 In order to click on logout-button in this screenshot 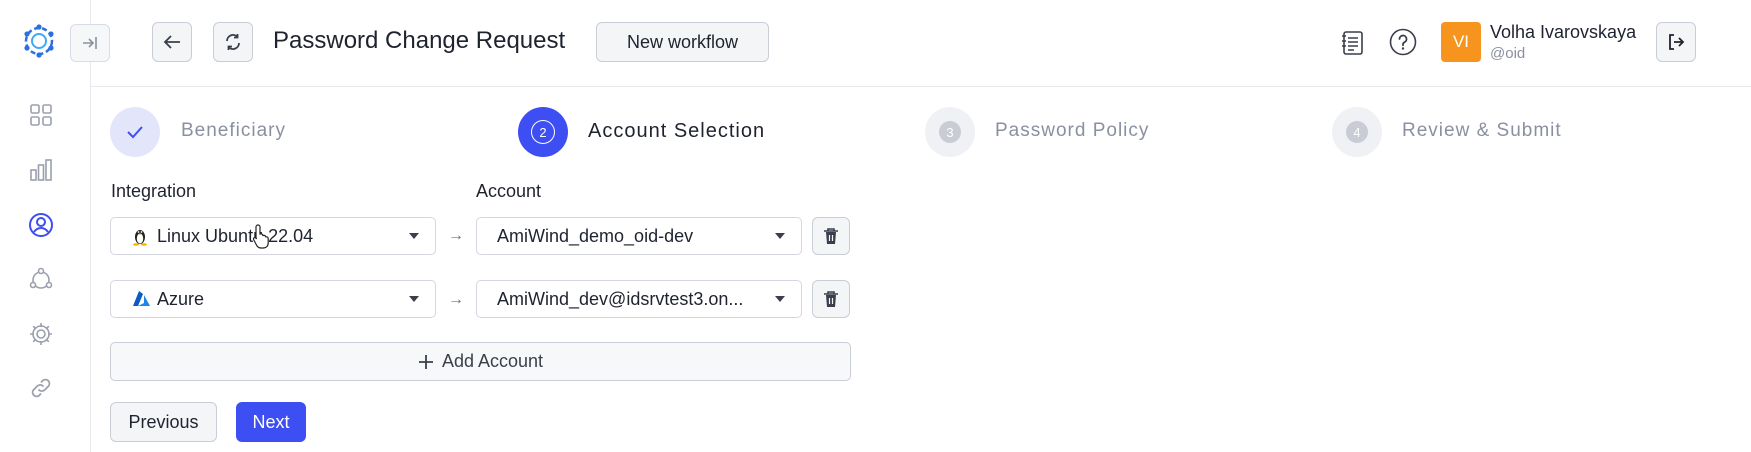, I will do `click(1676, 42)`.